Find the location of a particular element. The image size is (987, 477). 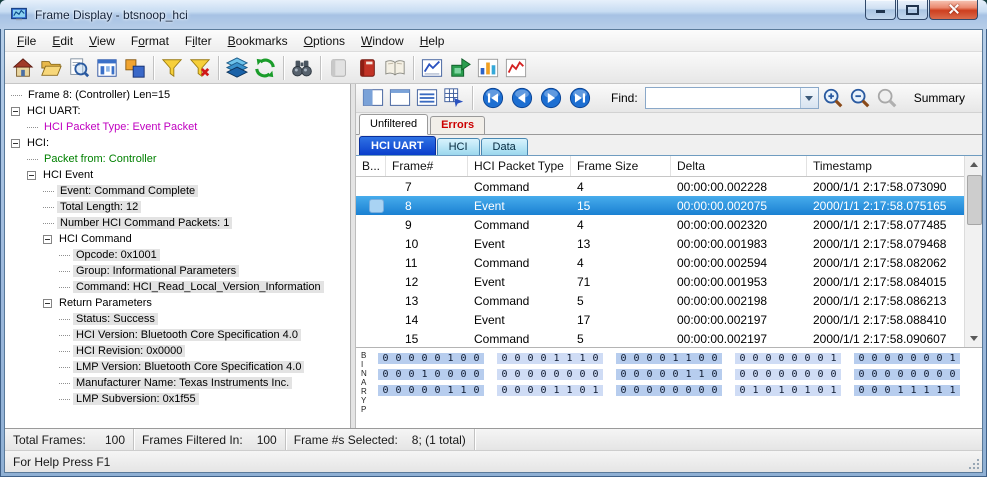

menu-item-edit: Edit is located at coordinates (62, 41).